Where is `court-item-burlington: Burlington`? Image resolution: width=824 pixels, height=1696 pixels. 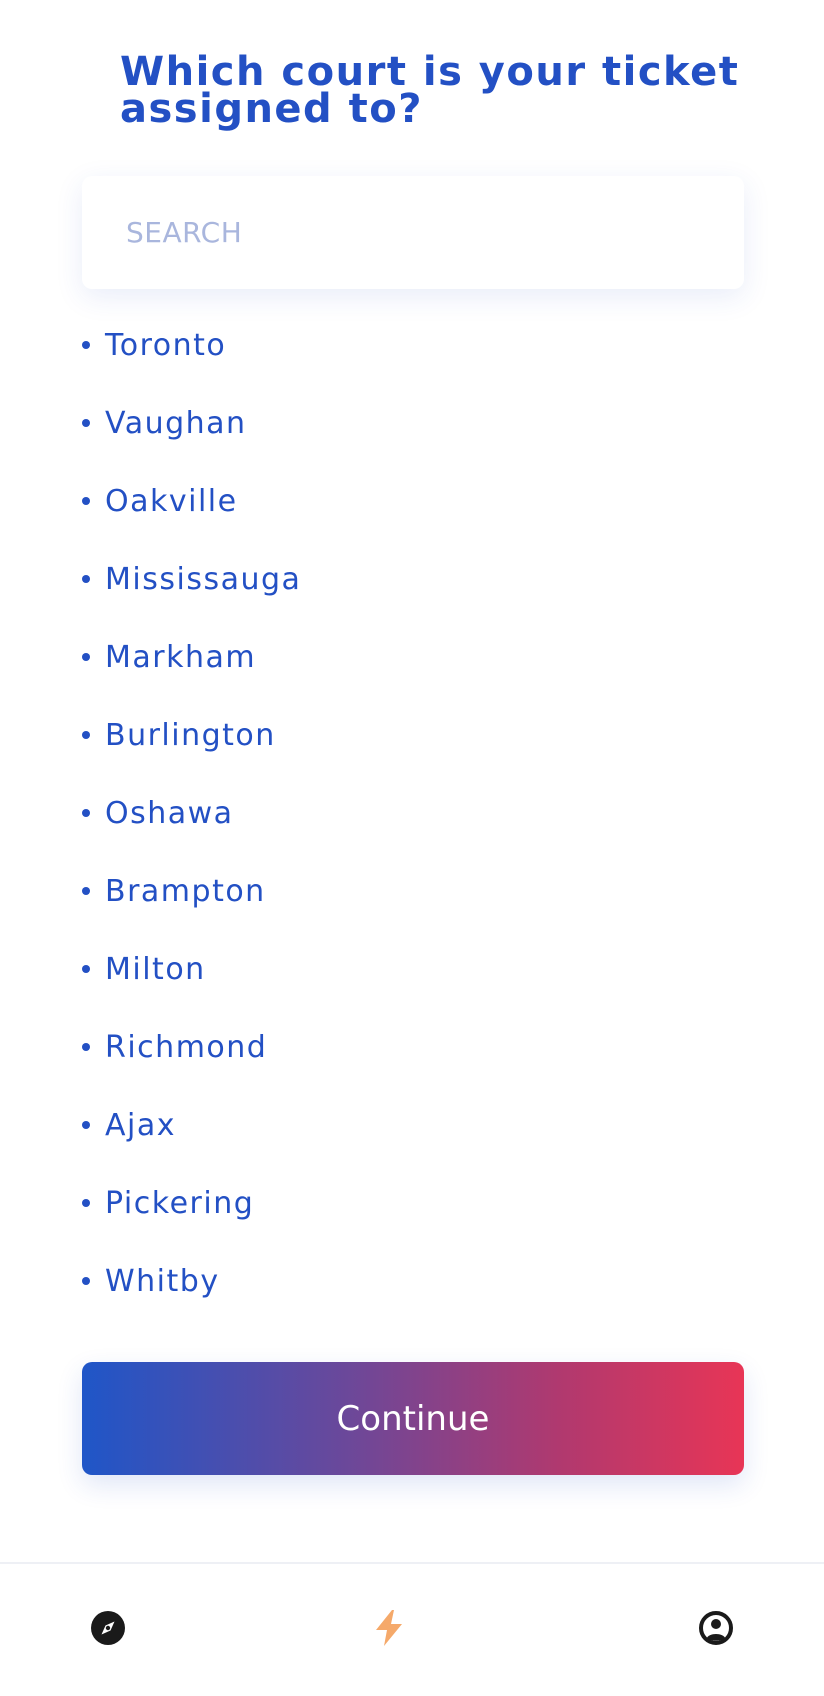 court-item-burlington: Burlington is located at coordinates (413, 735).